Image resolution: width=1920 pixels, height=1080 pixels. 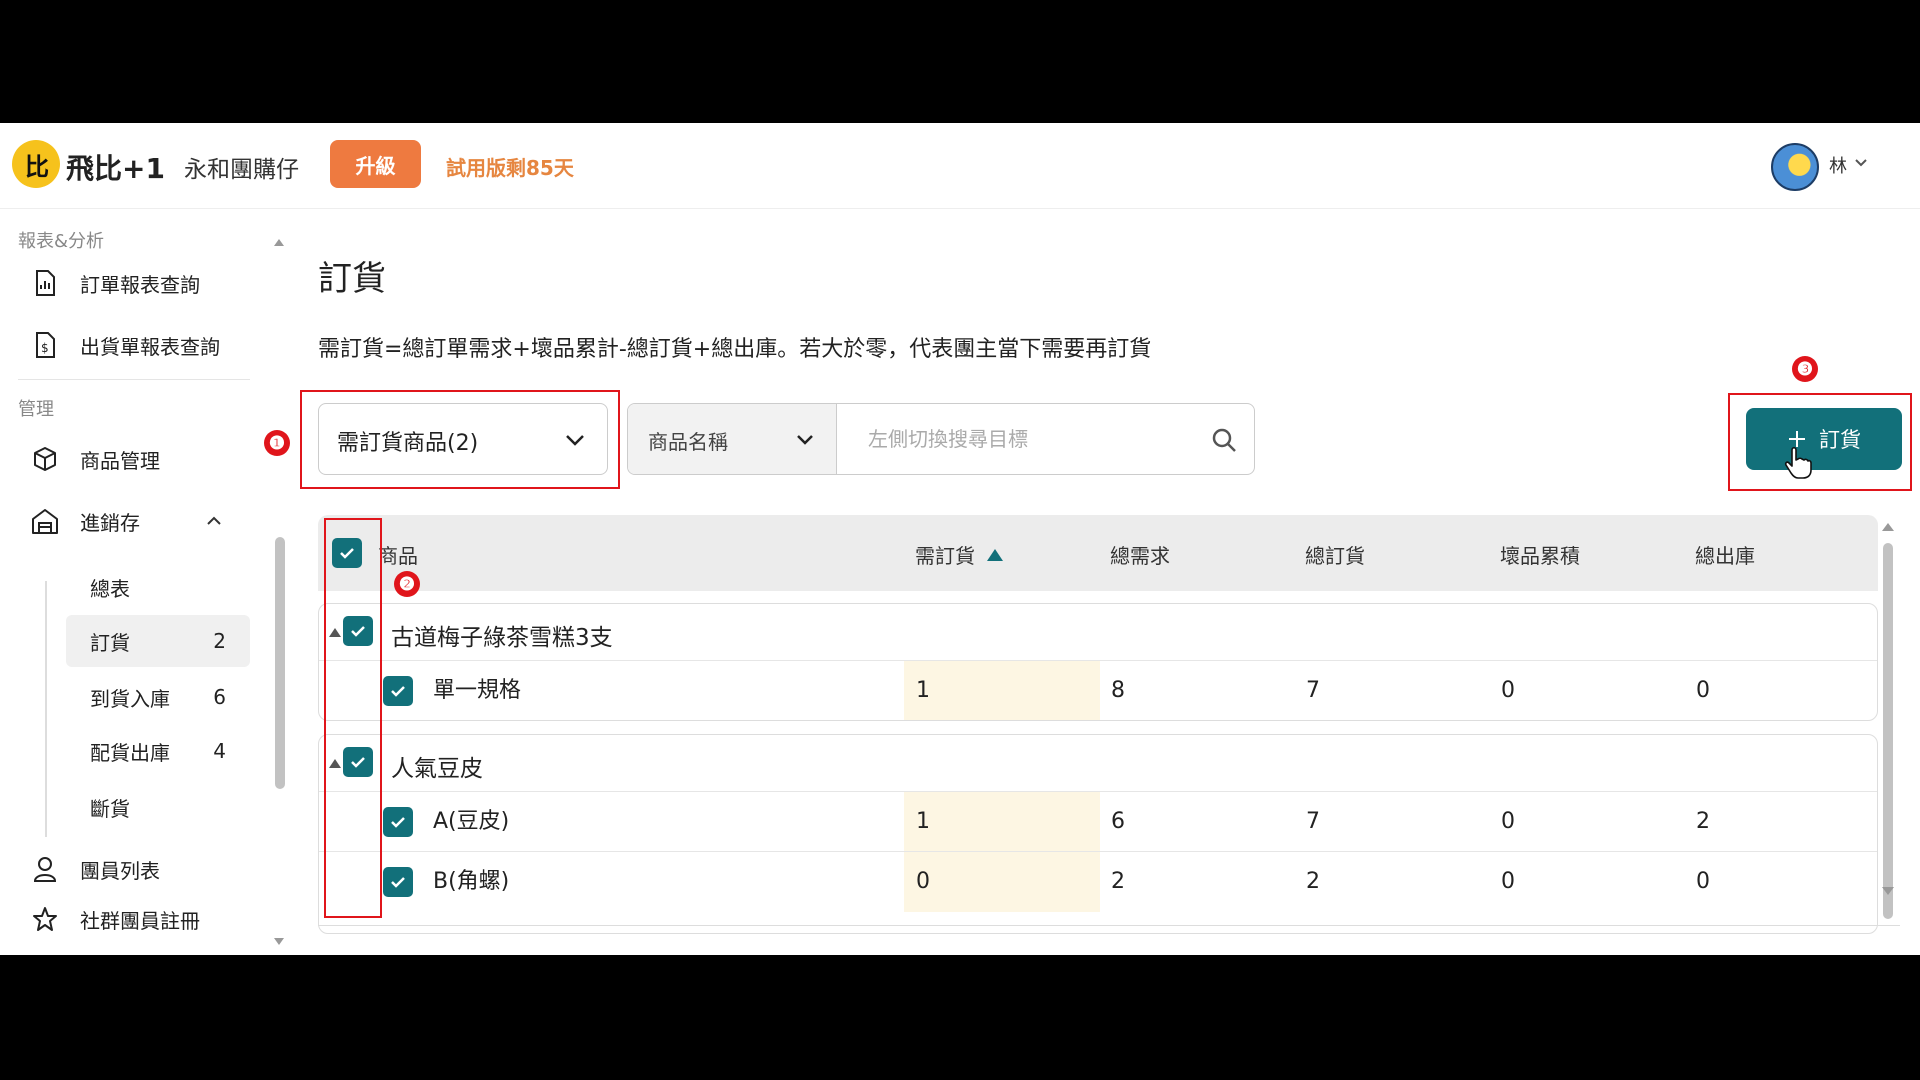 I want to click on group-header-row: 古道梅子綠茶雪糕3支, so click(x=1098, y=632).